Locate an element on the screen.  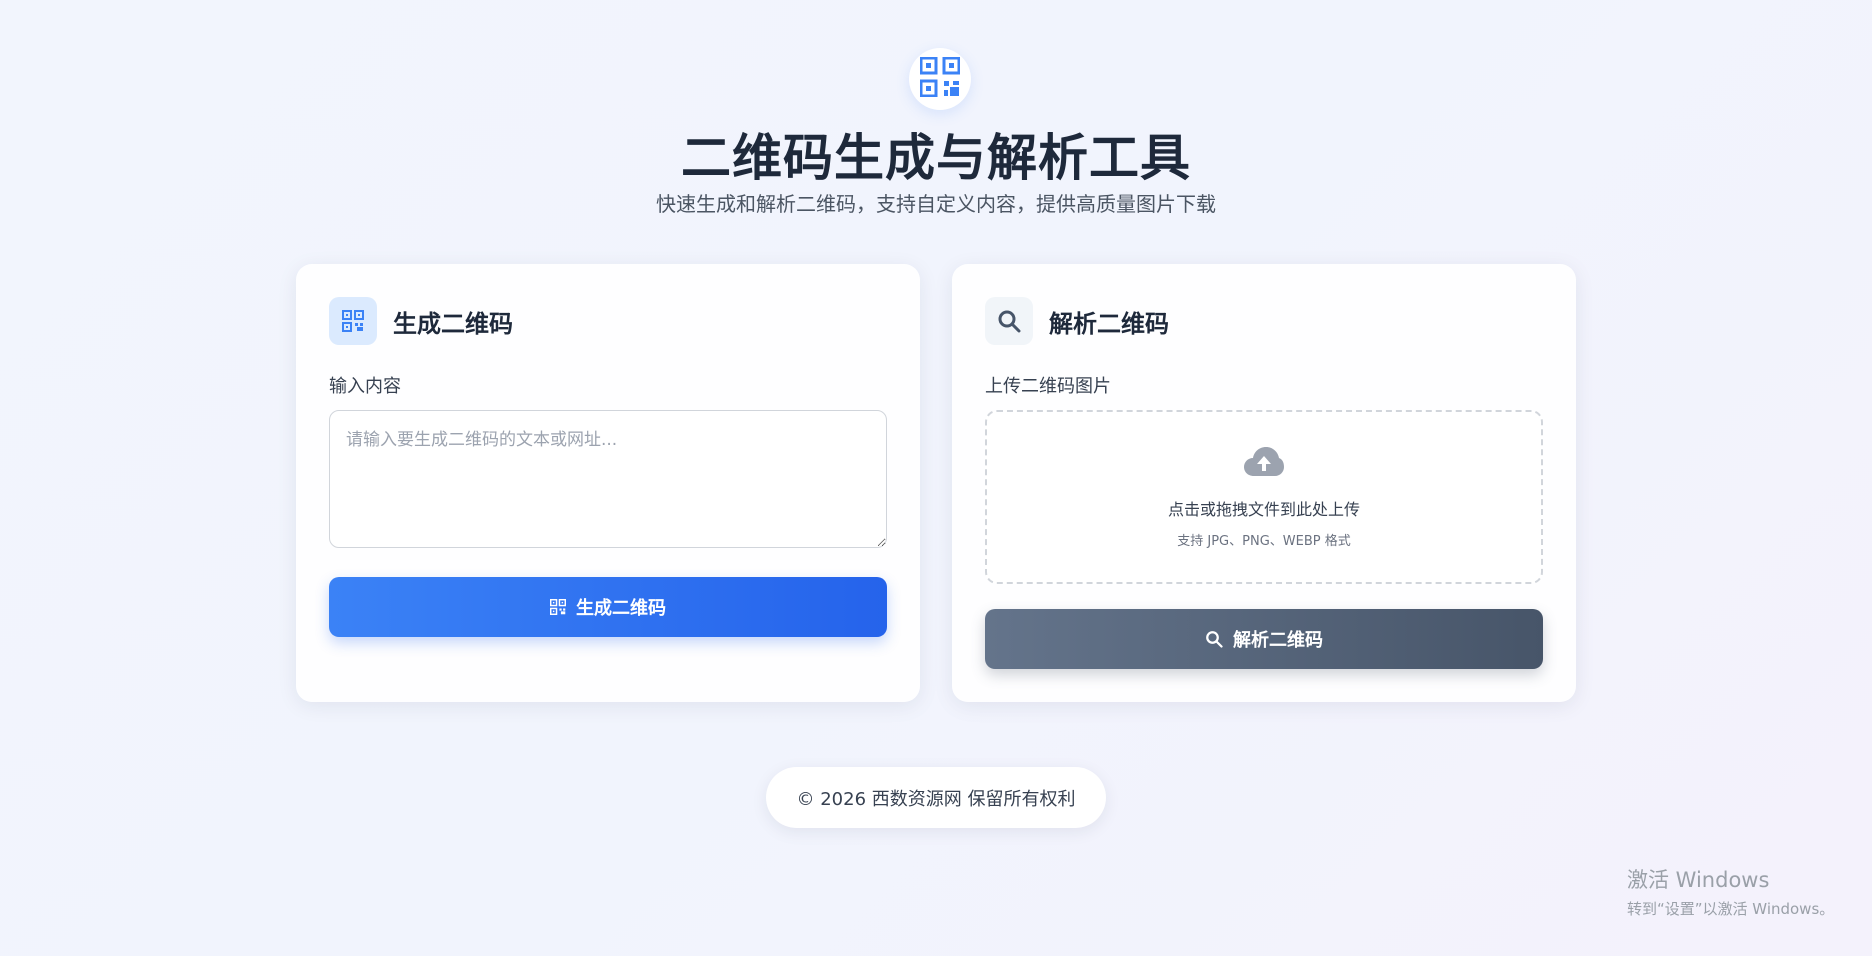
parse-button: 解析二维码 is located at coordinates (1264, 639).